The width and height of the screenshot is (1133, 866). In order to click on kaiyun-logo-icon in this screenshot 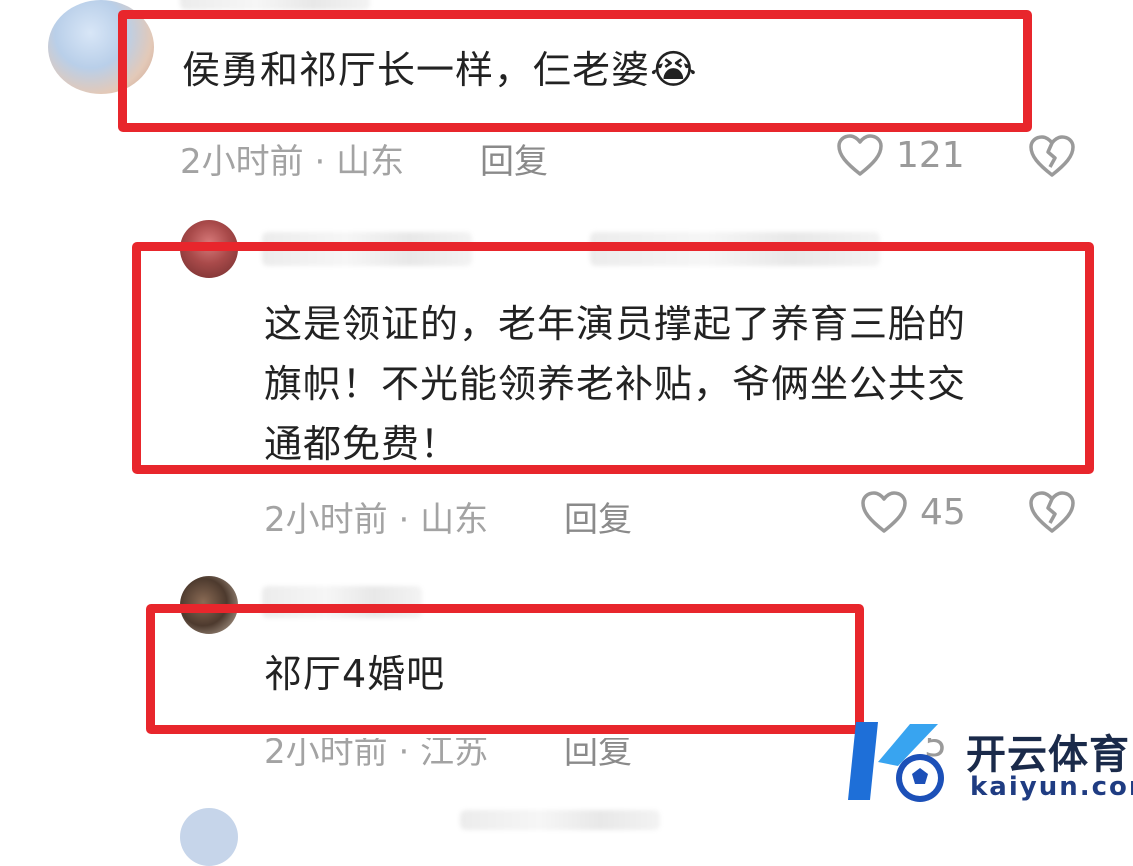, I will do `click(896, 762)`.